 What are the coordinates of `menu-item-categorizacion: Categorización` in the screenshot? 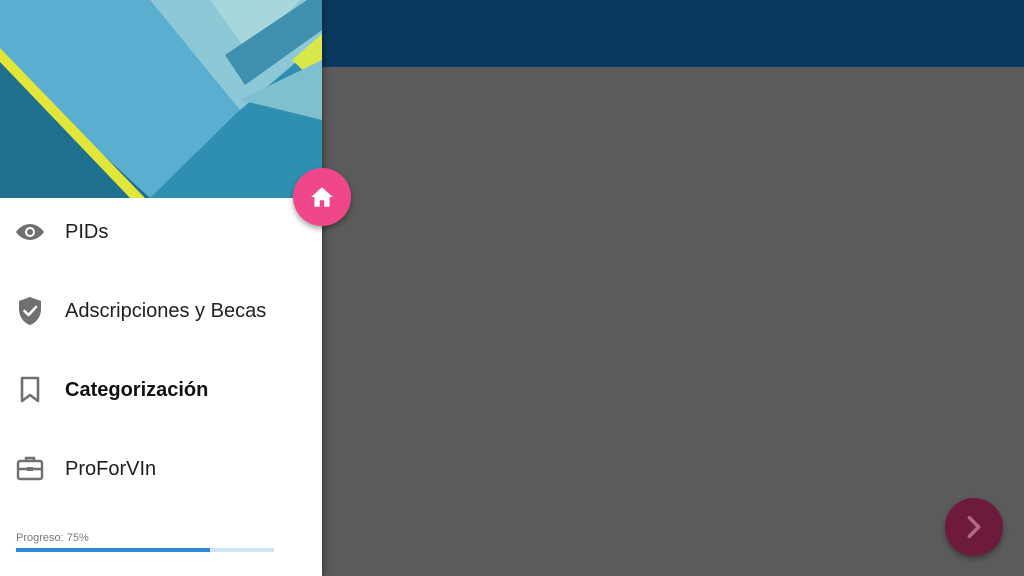 It's located at (161, 390).